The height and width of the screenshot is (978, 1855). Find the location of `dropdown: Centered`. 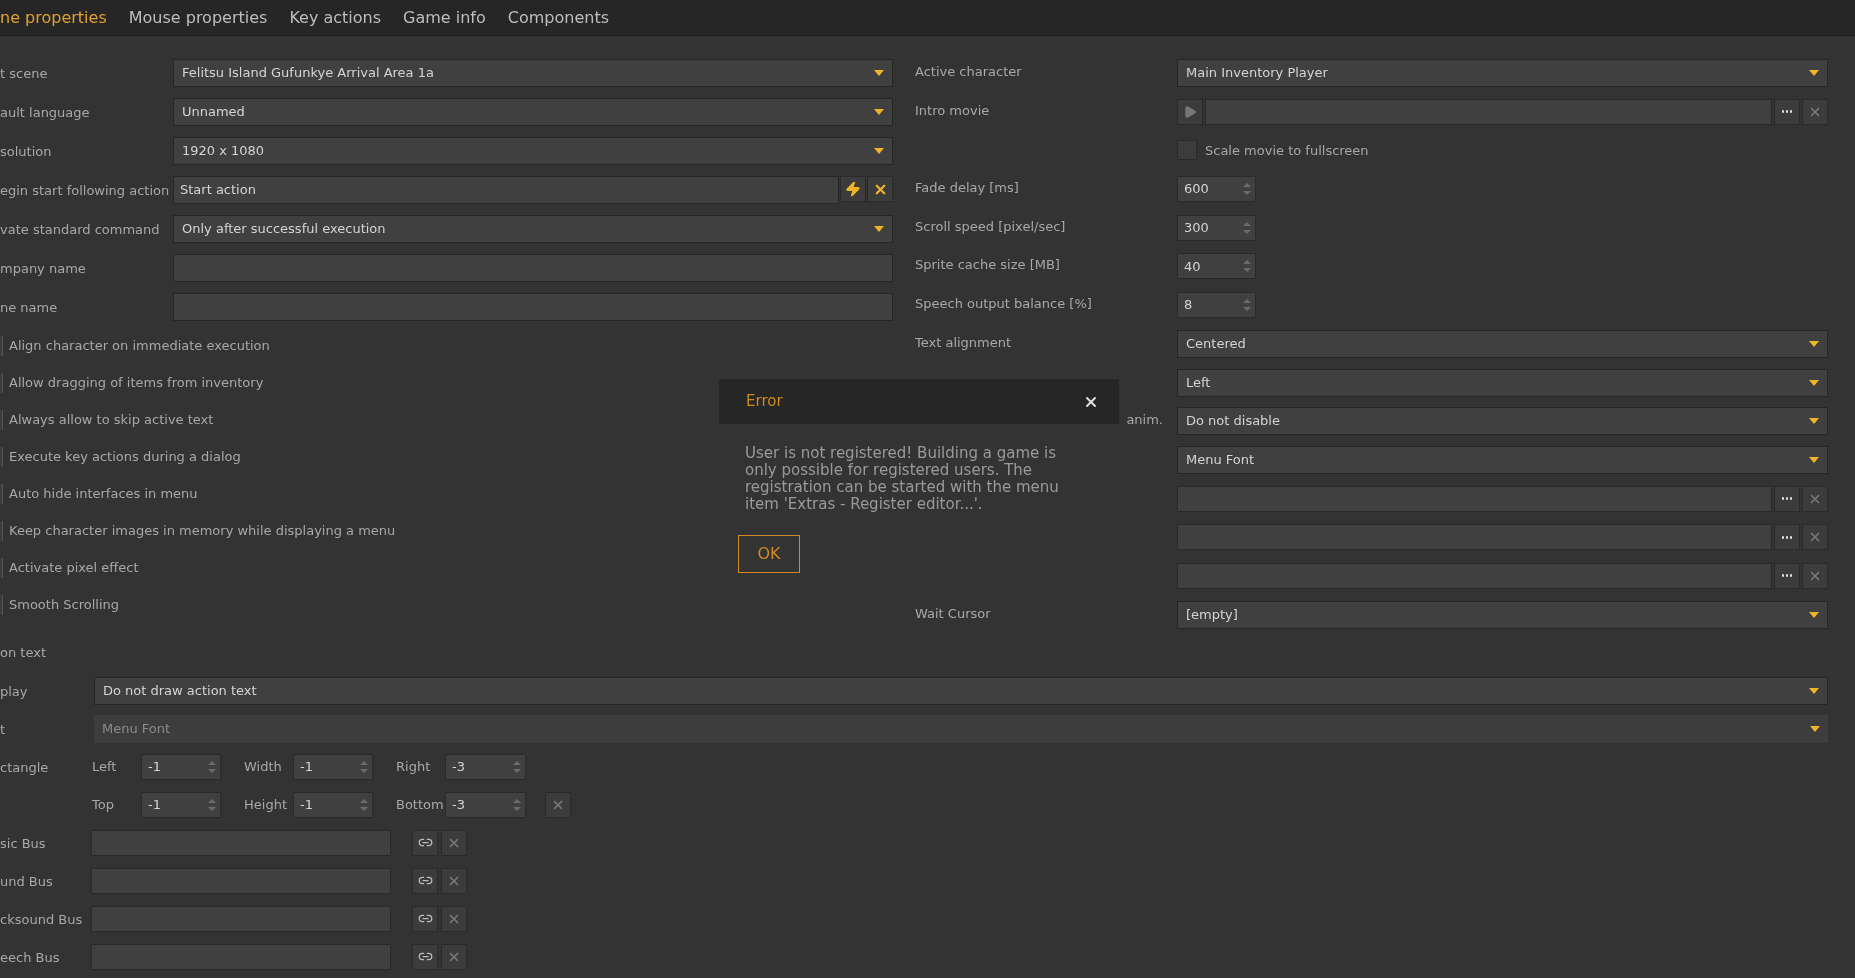

dropdown: Centered is located at coordinates (1502, 343).